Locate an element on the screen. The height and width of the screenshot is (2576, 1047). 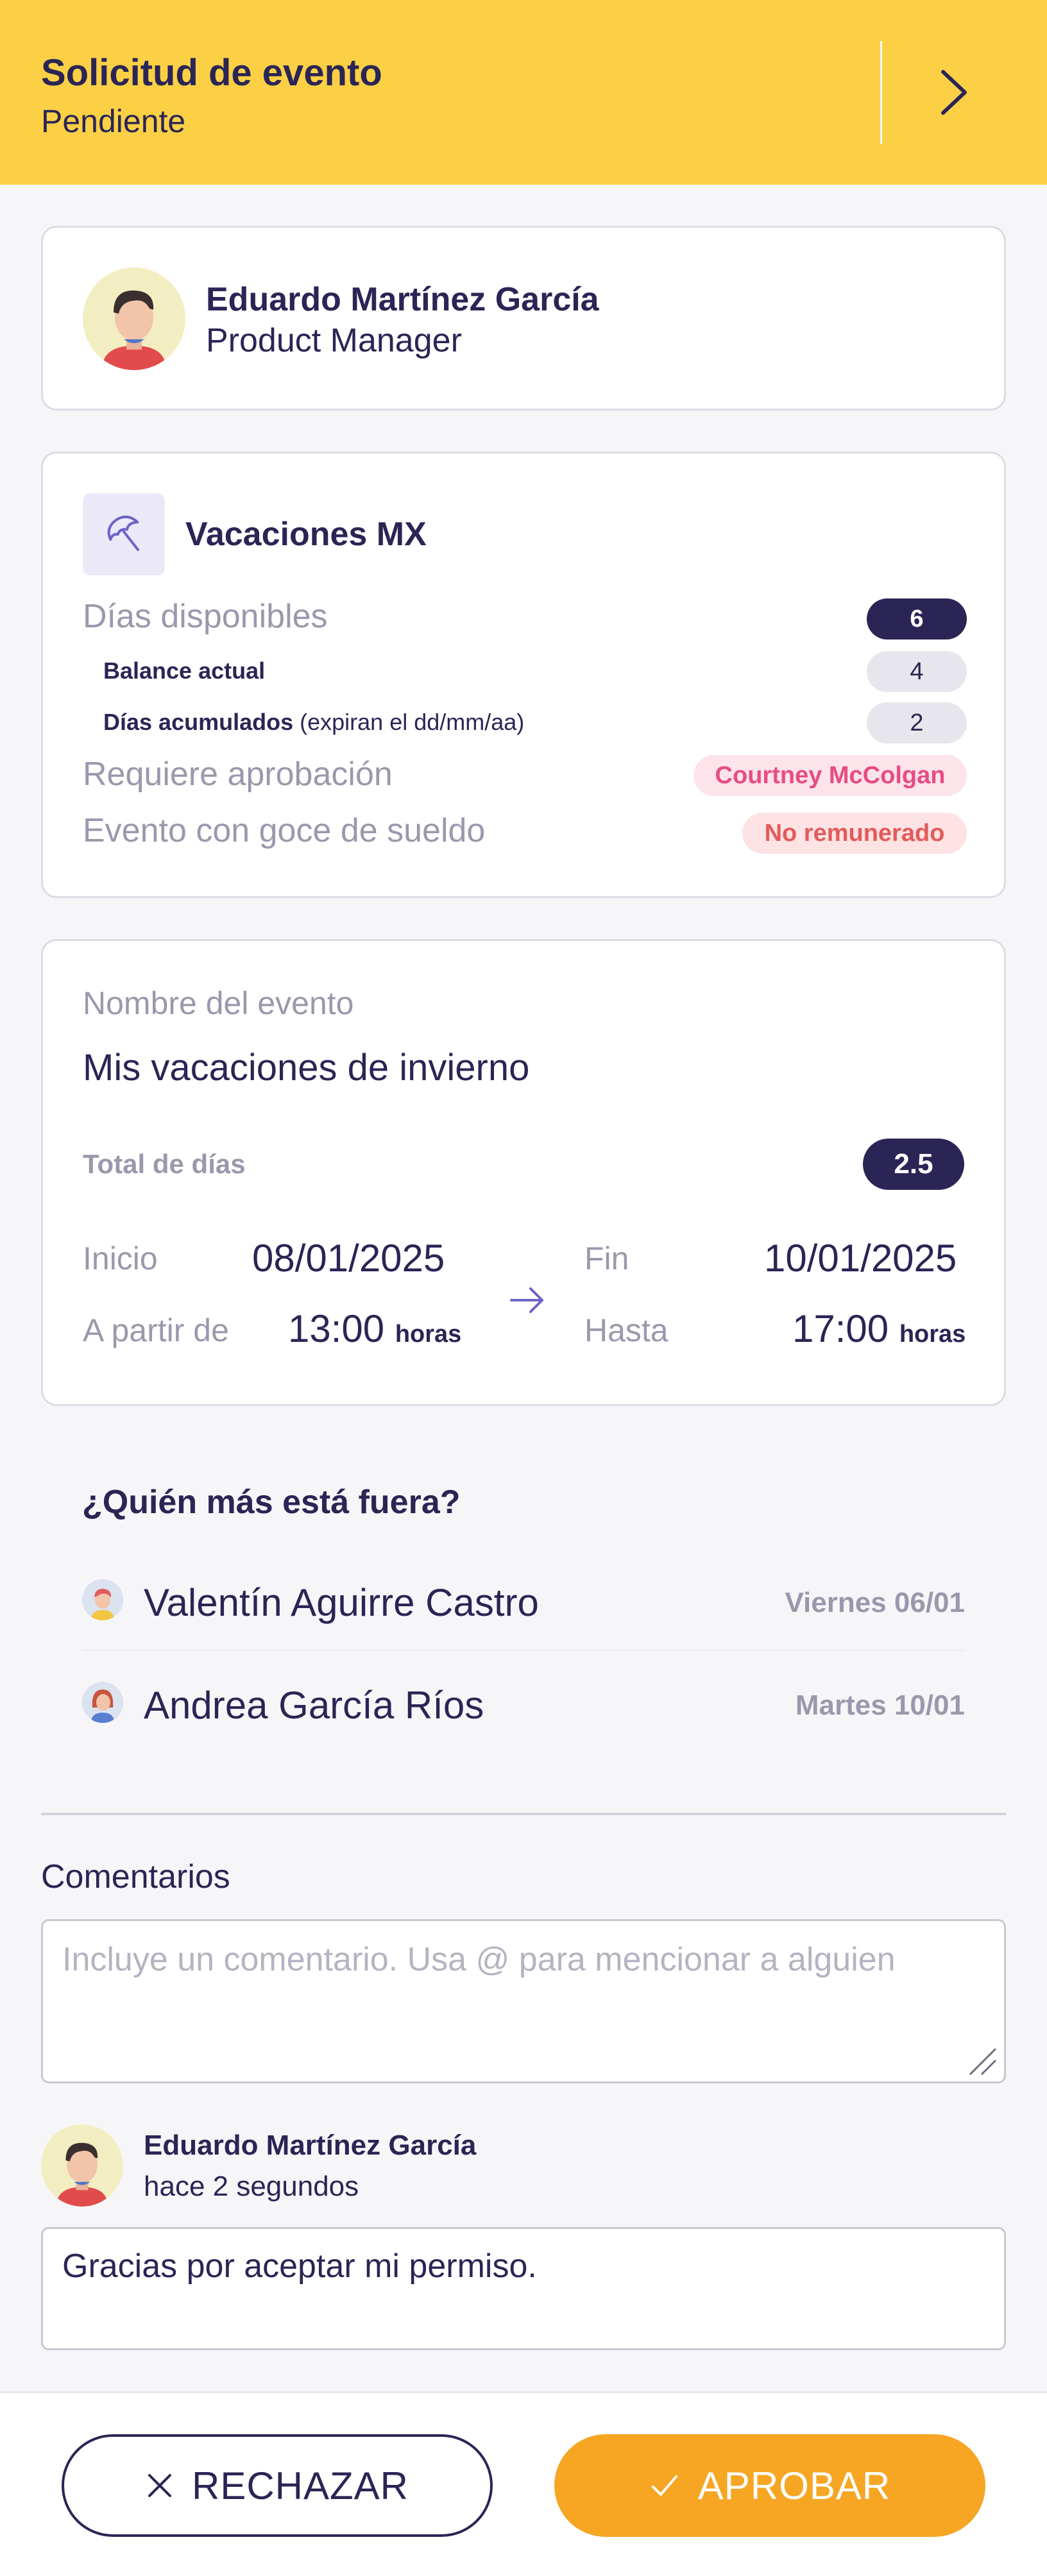
check-icon is located at coordinates (664, 2485).